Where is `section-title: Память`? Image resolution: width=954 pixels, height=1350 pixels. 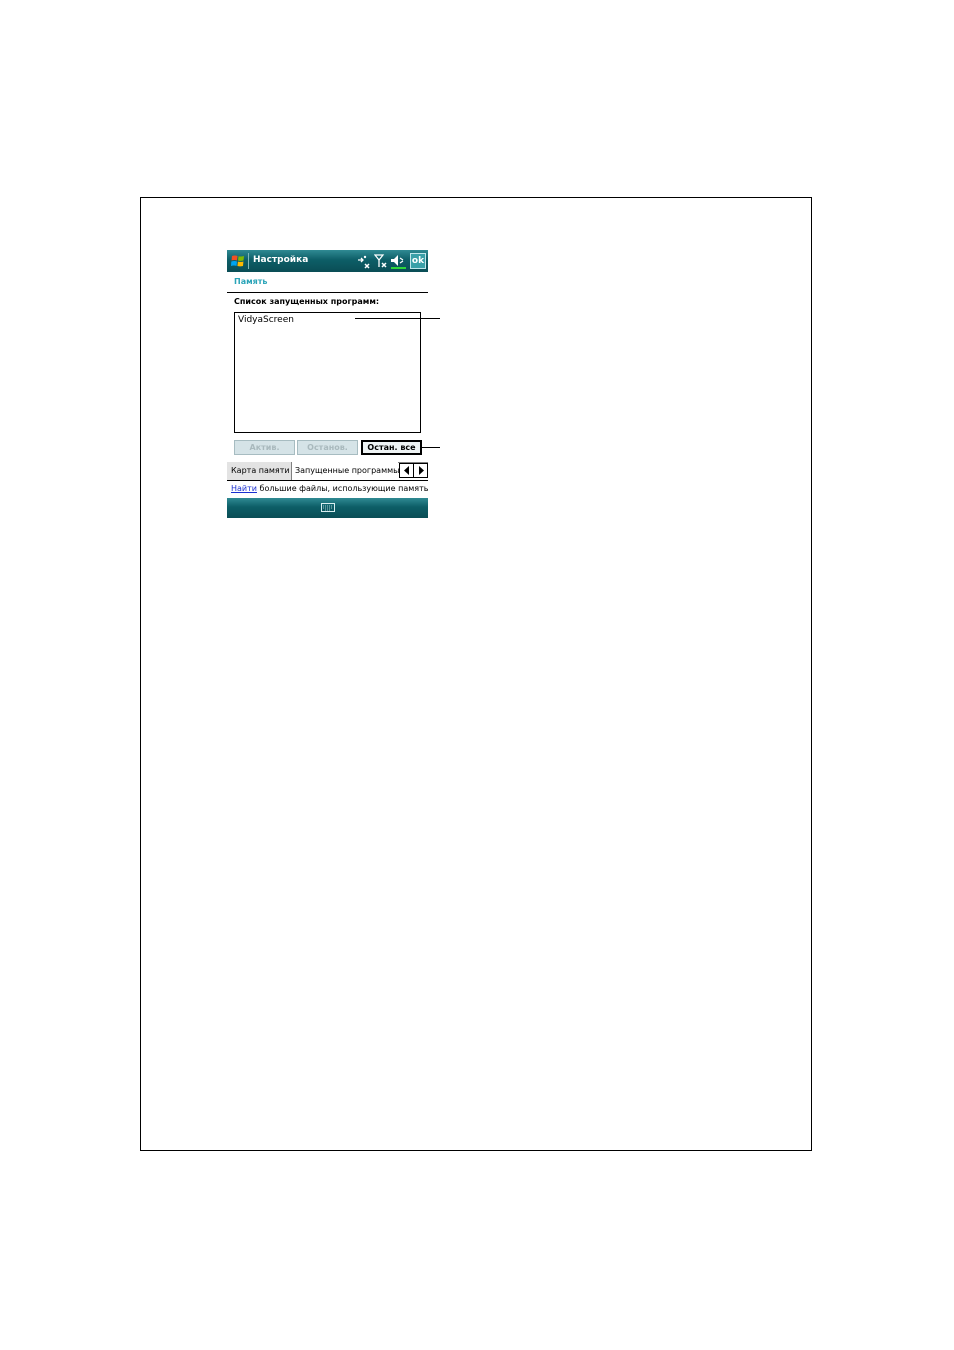
section-title: Память is located at coordinates (251, 281).